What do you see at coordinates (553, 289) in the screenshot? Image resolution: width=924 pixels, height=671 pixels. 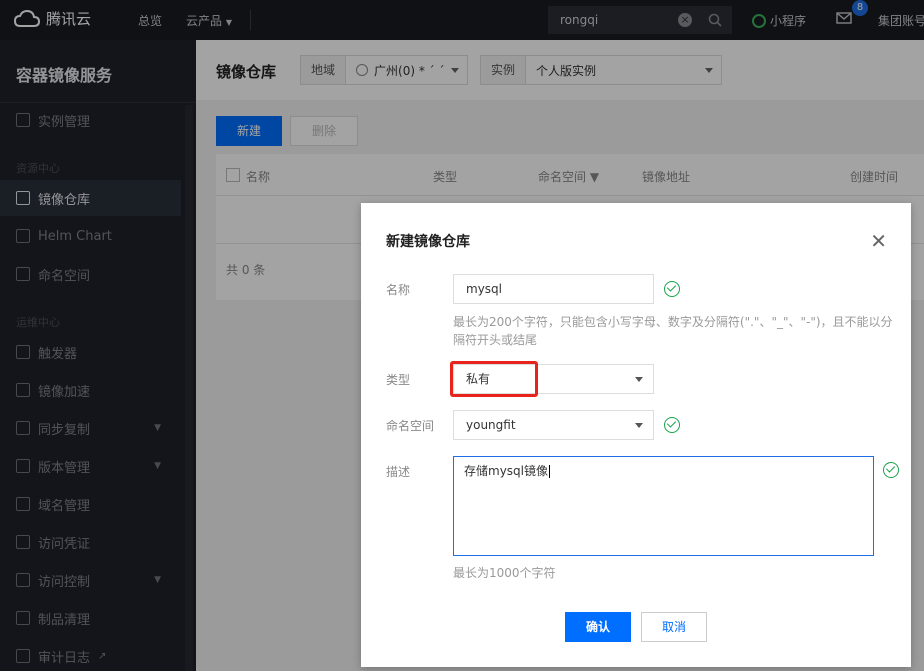 I see `name-field: mysql` at bounding box center [553, 289].